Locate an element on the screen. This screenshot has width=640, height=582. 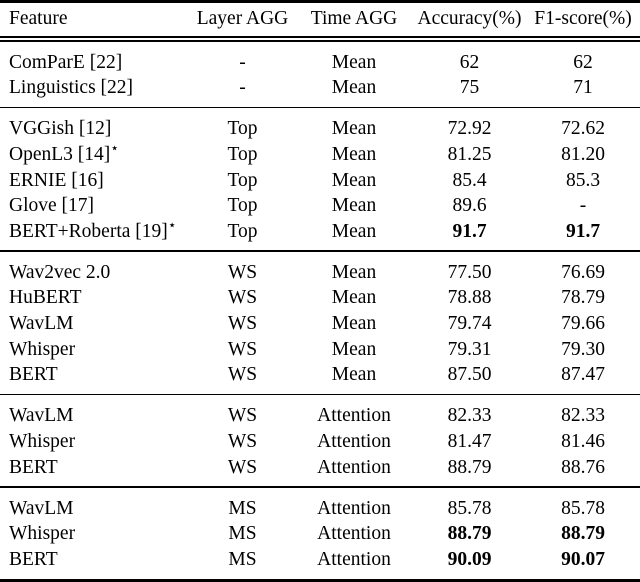
cell-feature: BERT+Roberta [19]⋆ is located at coordinates (93, 229).